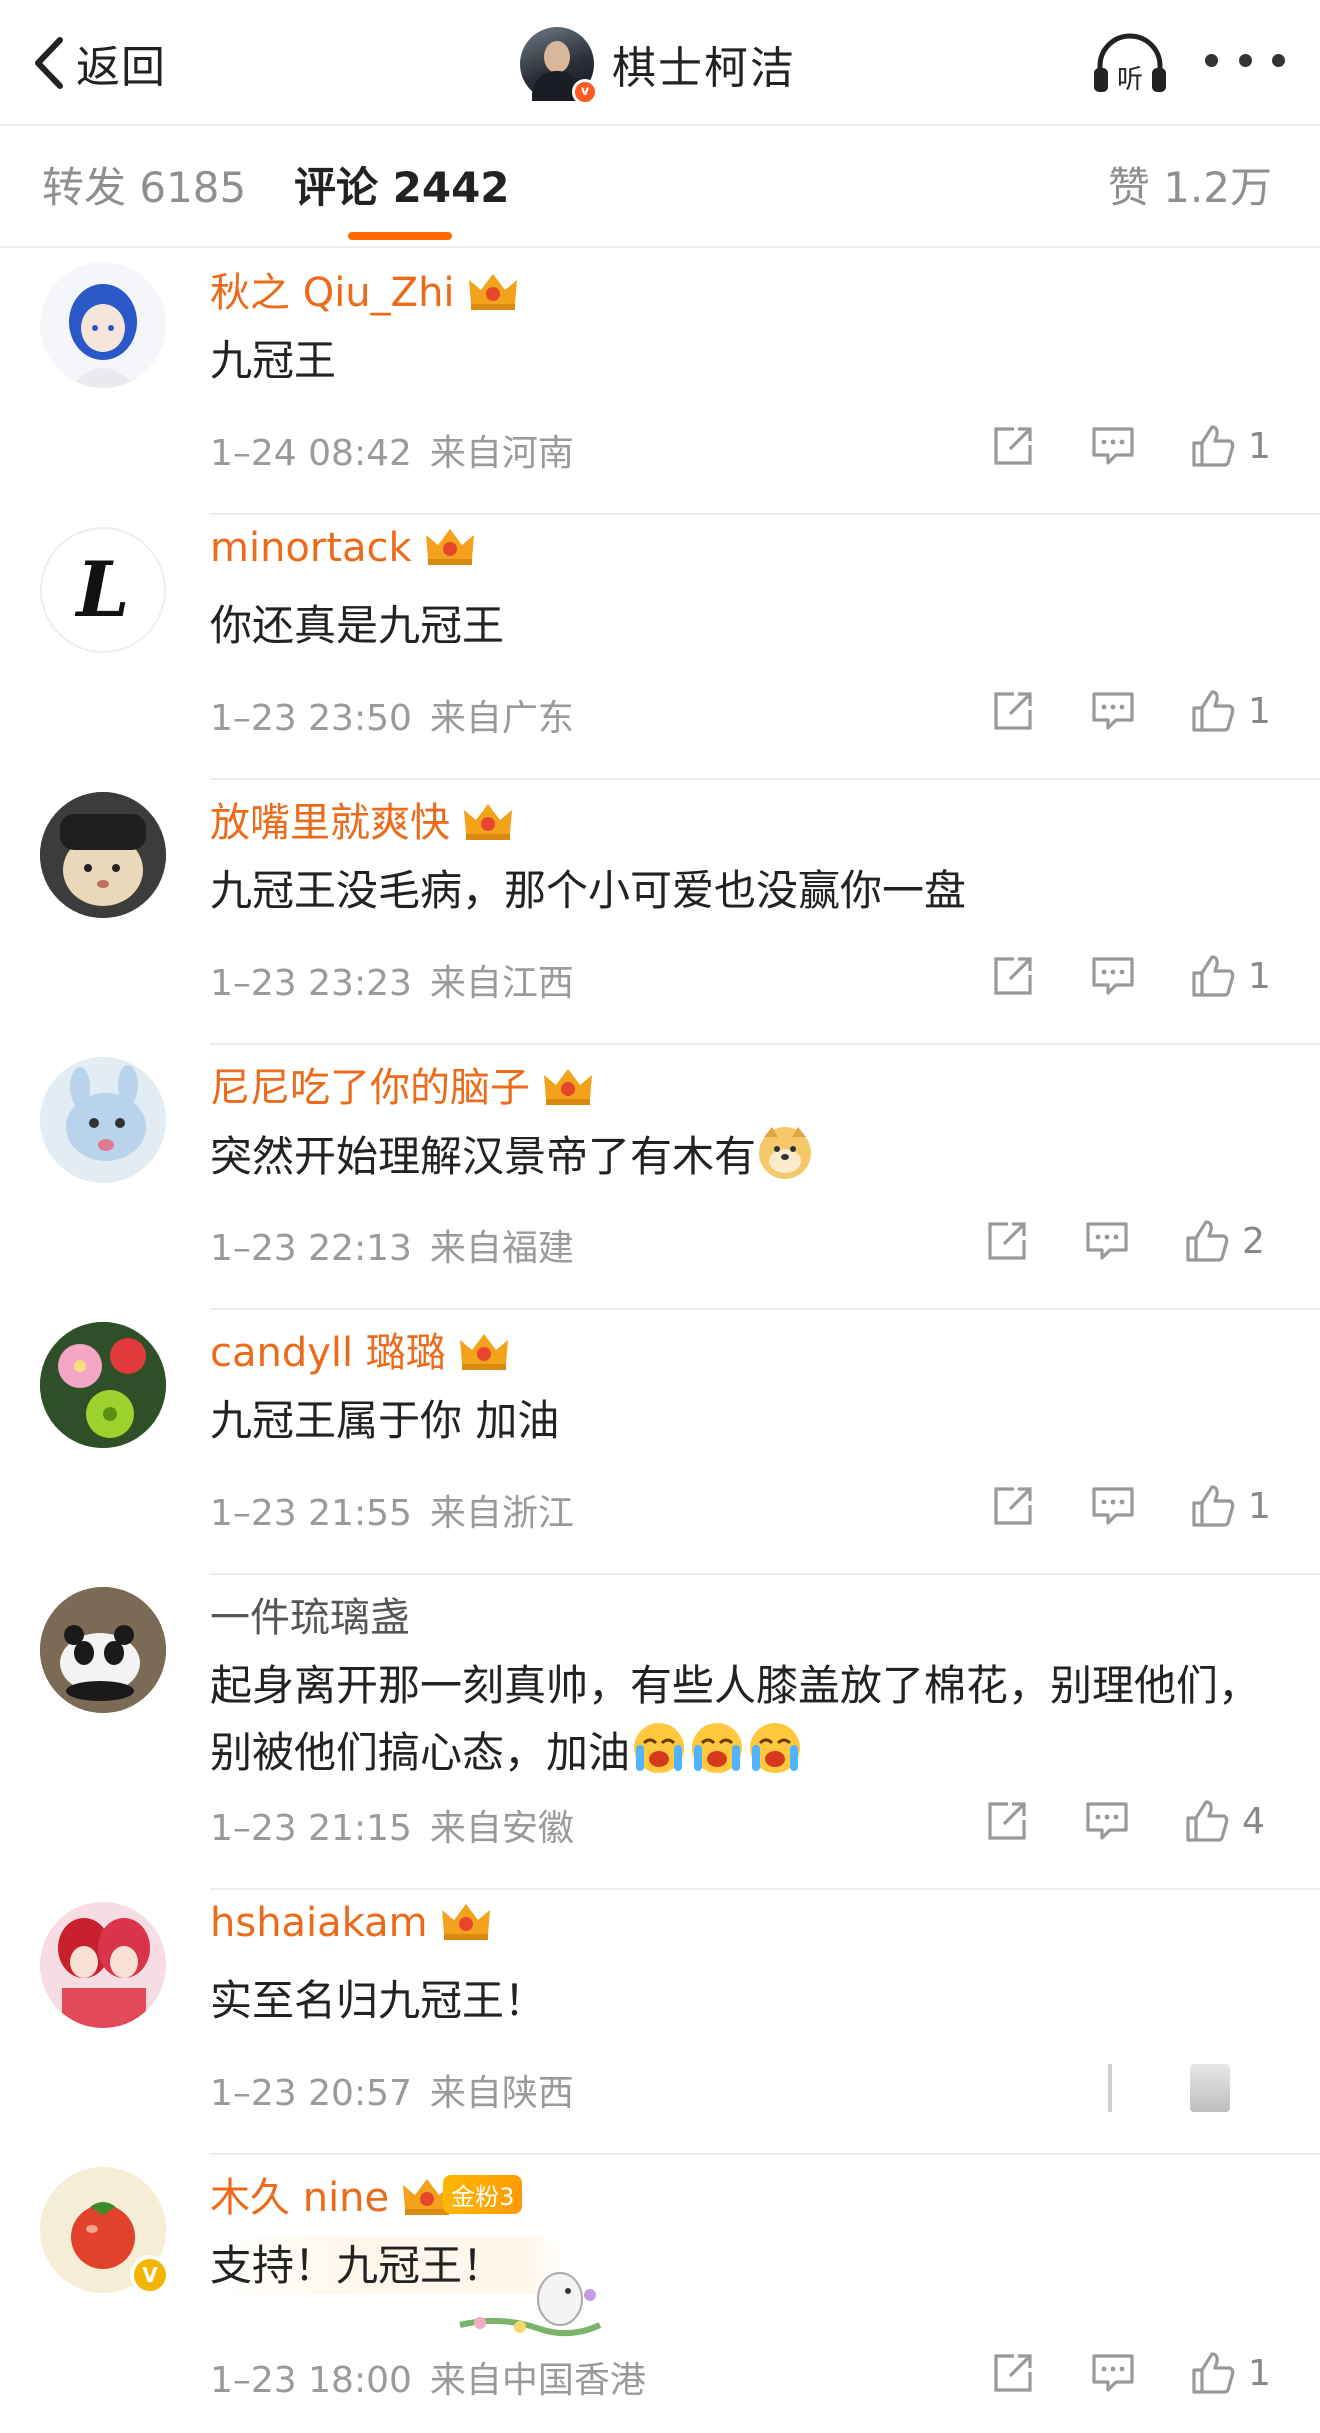 The image size is (1320, 2433). What do you see at coordinates (1130, 80) in the screenshot?
I see `svg-text: 听` at bounding box center [1130, 80].